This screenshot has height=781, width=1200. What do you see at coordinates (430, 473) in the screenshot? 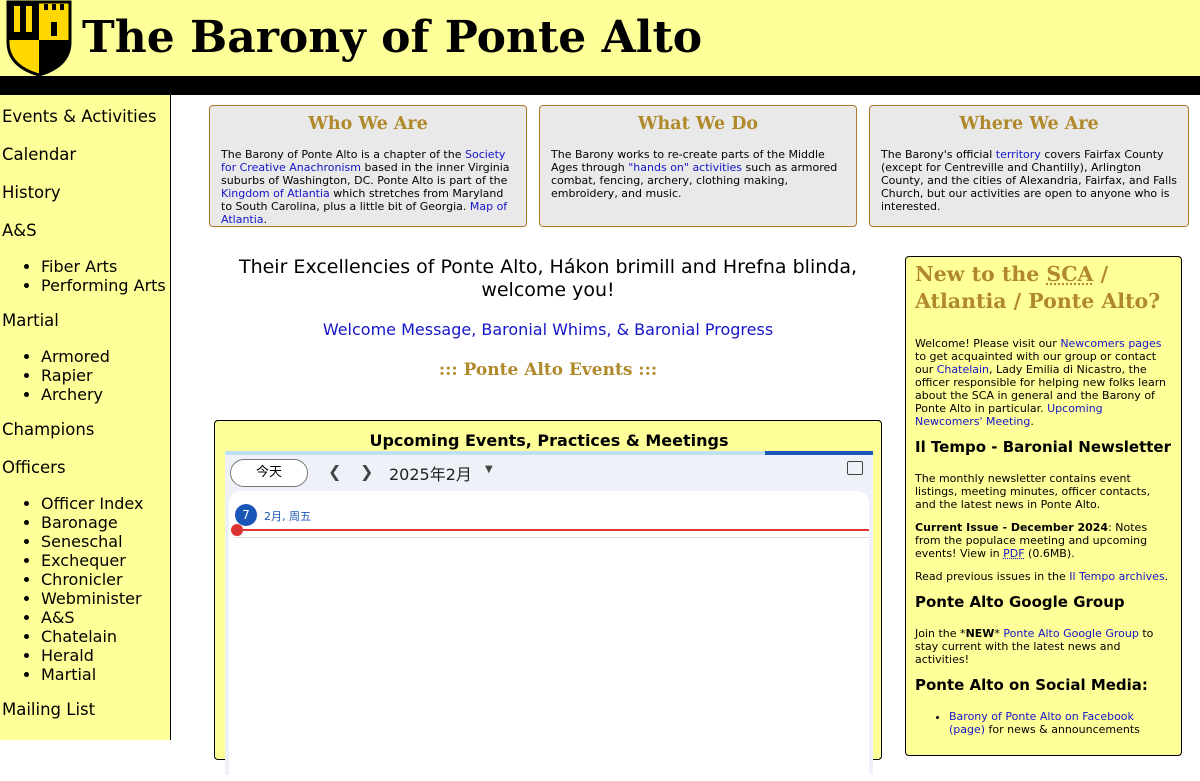
I see `calendar-month-label: 2025年2月` at bounding box center [430, 473].